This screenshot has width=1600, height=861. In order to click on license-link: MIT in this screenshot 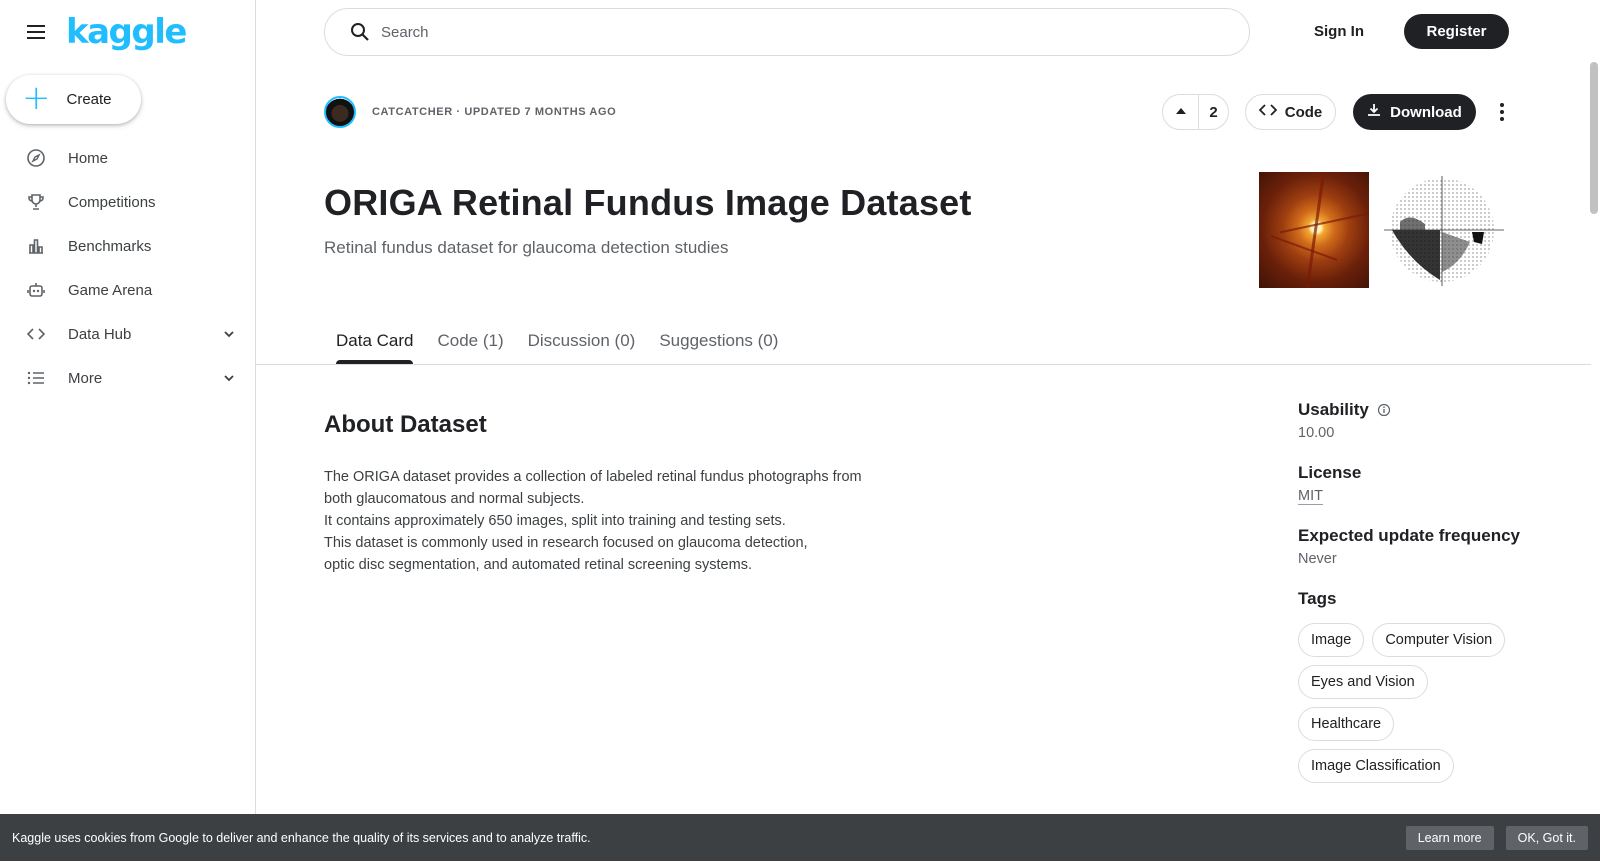, I will do `click(1310, 496)`.